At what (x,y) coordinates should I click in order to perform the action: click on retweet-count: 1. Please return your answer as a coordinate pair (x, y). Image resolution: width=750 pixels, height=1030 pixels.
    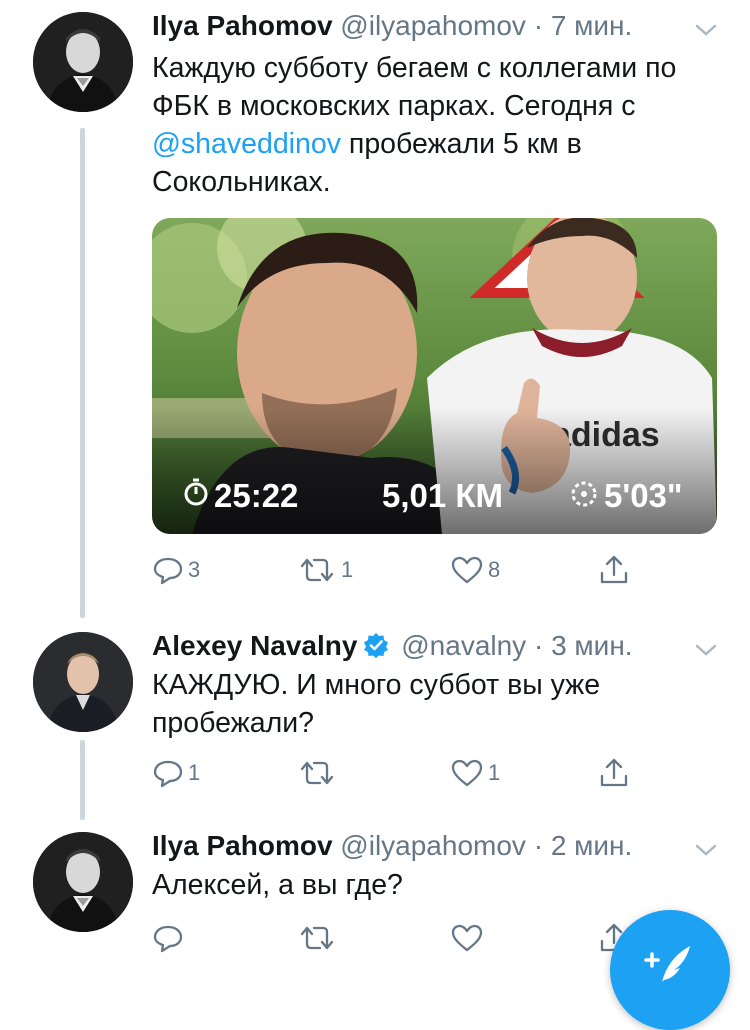
    Looking at the image, I should click on (347, 569).